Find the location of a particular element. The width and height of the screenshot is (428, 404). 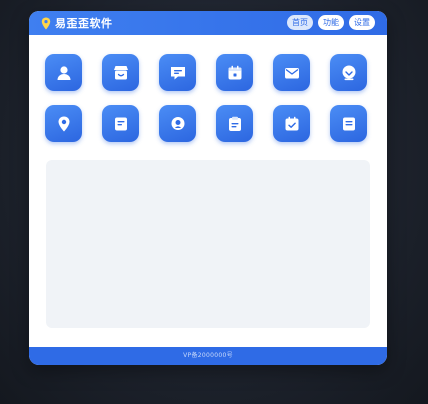

tile-note is located at coordinates (348, 123).